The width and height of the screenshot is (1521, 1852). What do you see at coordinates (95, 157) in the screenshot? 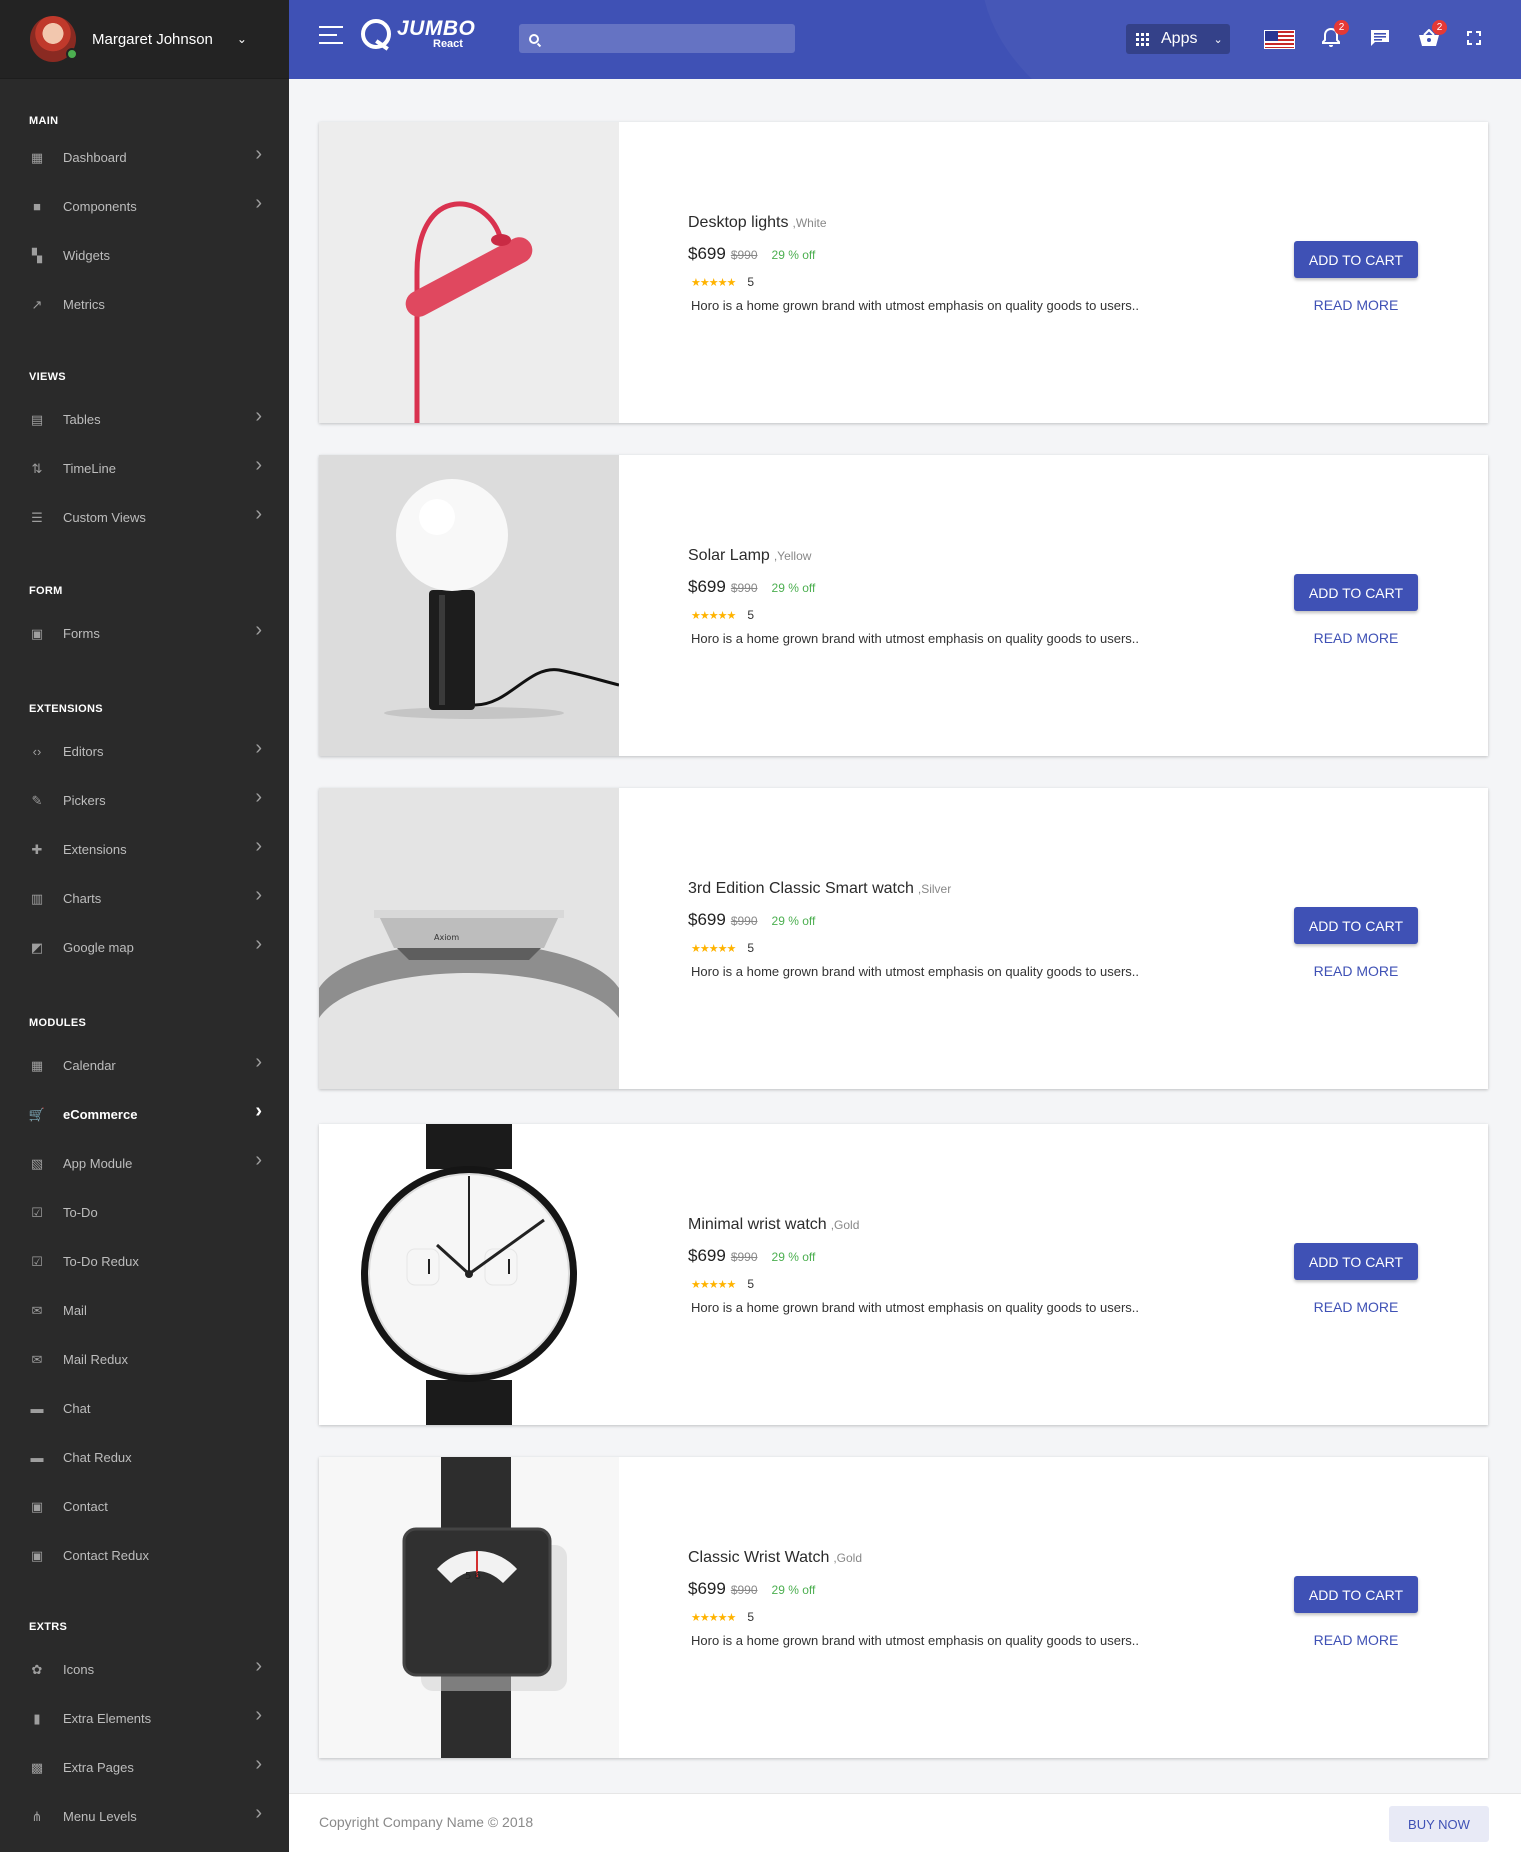
I see `sidebar-item-label: Dashboard` at bounding box center [95, 157].